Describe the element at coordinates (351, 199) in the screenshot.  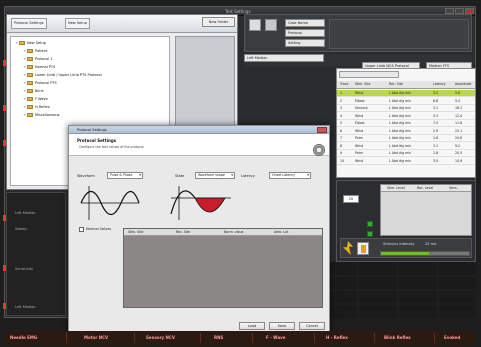
I see `box-value: 20` at that location.